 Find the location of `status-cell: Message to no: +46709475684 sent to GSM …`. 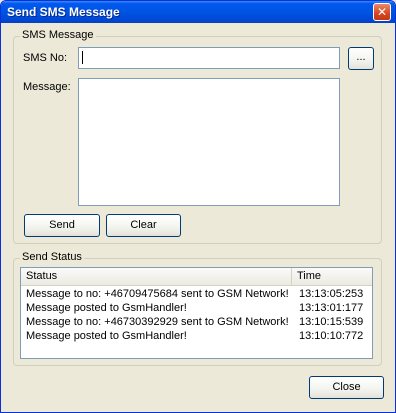

status-cell: Message to no: +46709475684 sent to GSM … is located at coordinates (157, 294).